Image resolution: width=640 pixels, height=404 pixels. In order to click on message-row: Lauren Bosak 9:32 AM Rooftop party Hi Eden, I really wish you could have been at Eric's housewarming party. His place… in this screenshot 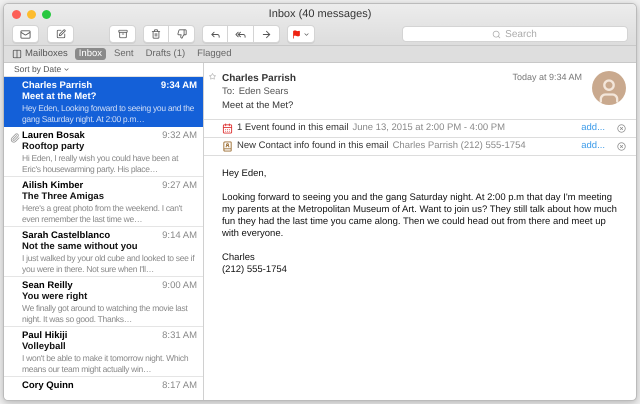, I will do `click(103, 152)`.